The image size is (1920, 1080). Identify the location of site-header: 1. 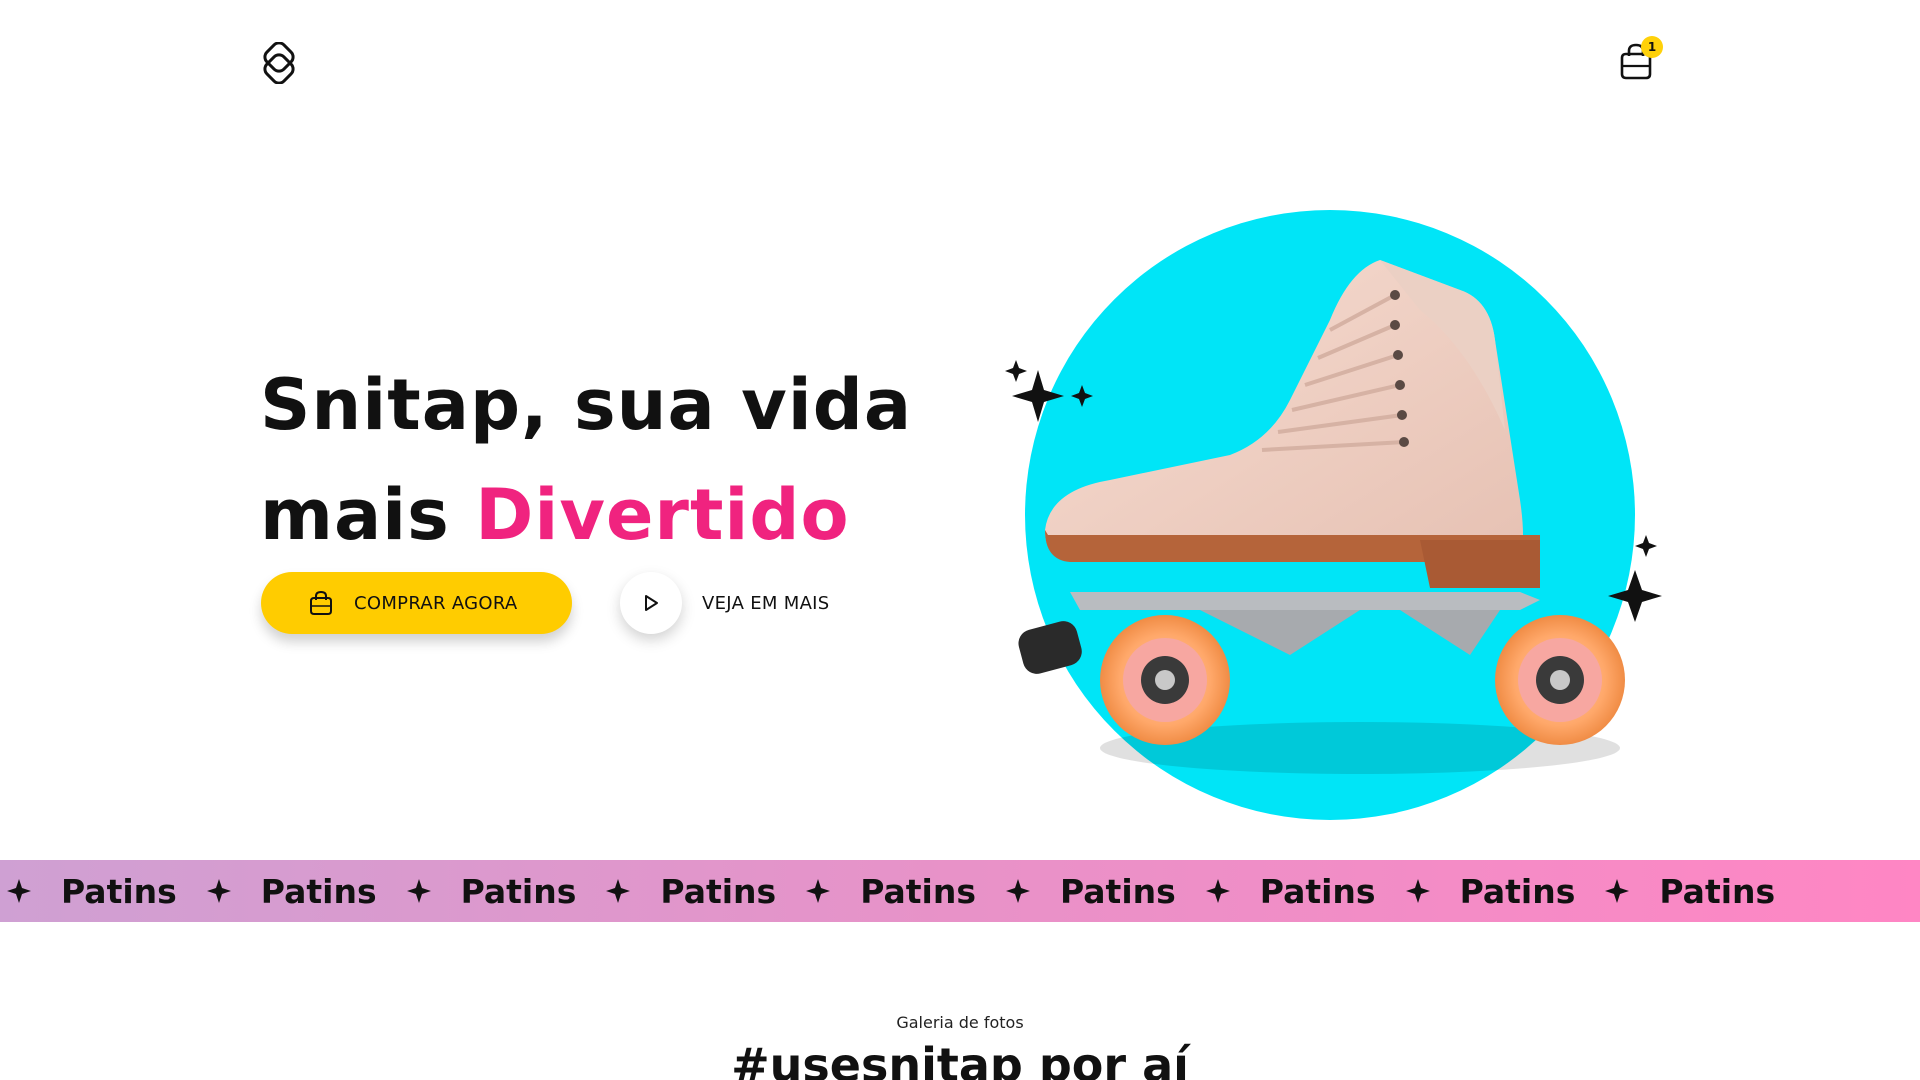
(960, 65).